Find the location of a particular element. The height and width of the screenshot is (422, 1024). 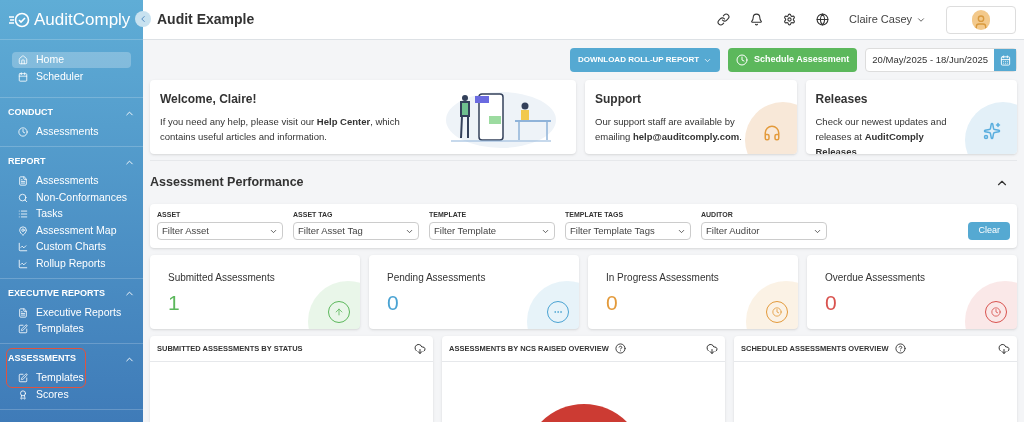

nav-item: Executive Reports is located at coordinates (73, 312).